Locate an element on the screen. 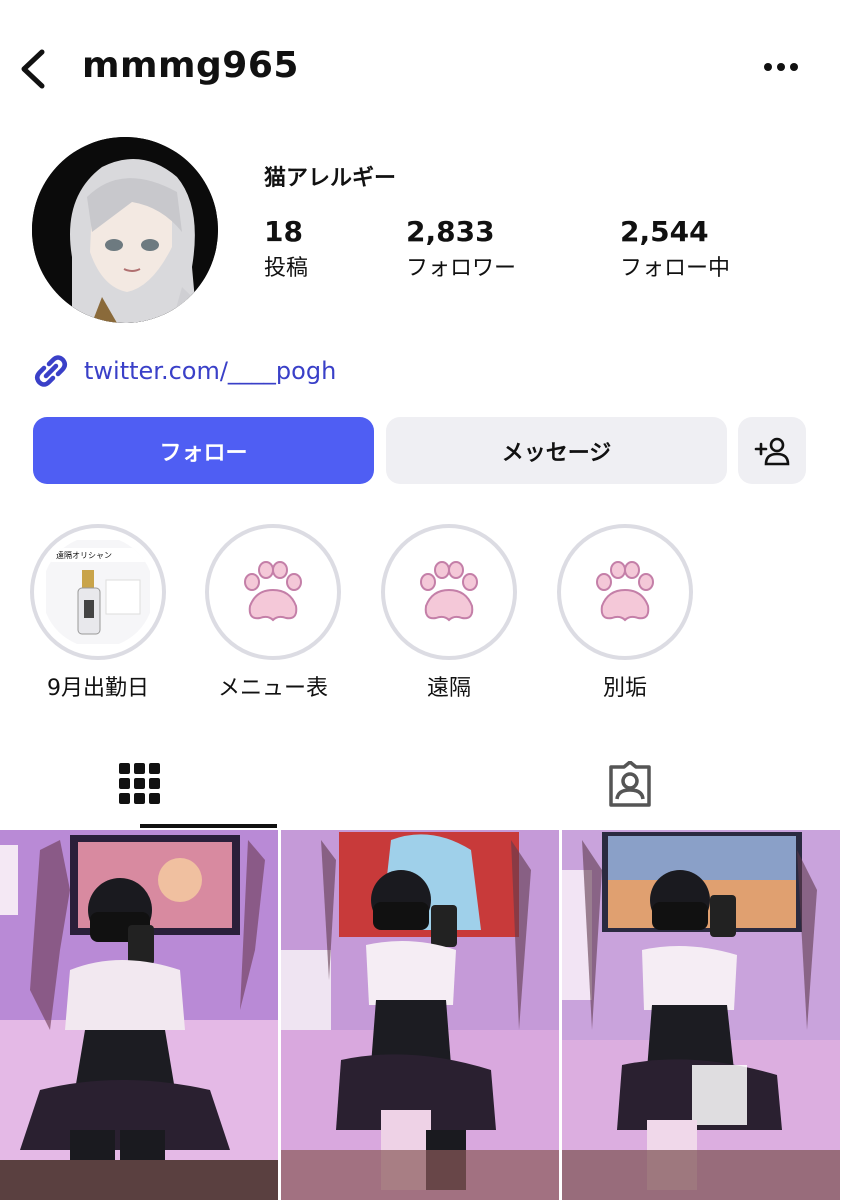  avatar is located at coordinates (125, 230).